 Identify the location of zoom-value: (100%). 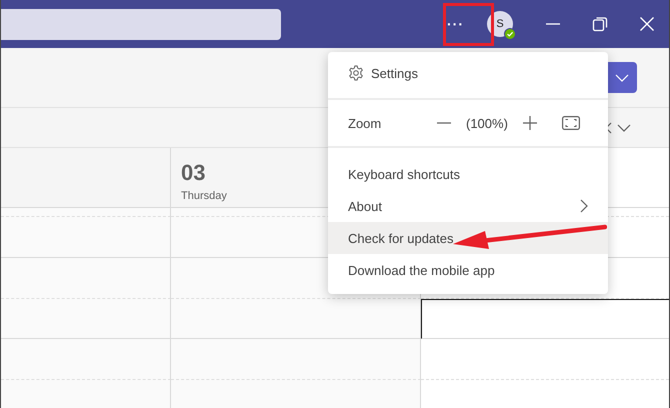
(487, 123).